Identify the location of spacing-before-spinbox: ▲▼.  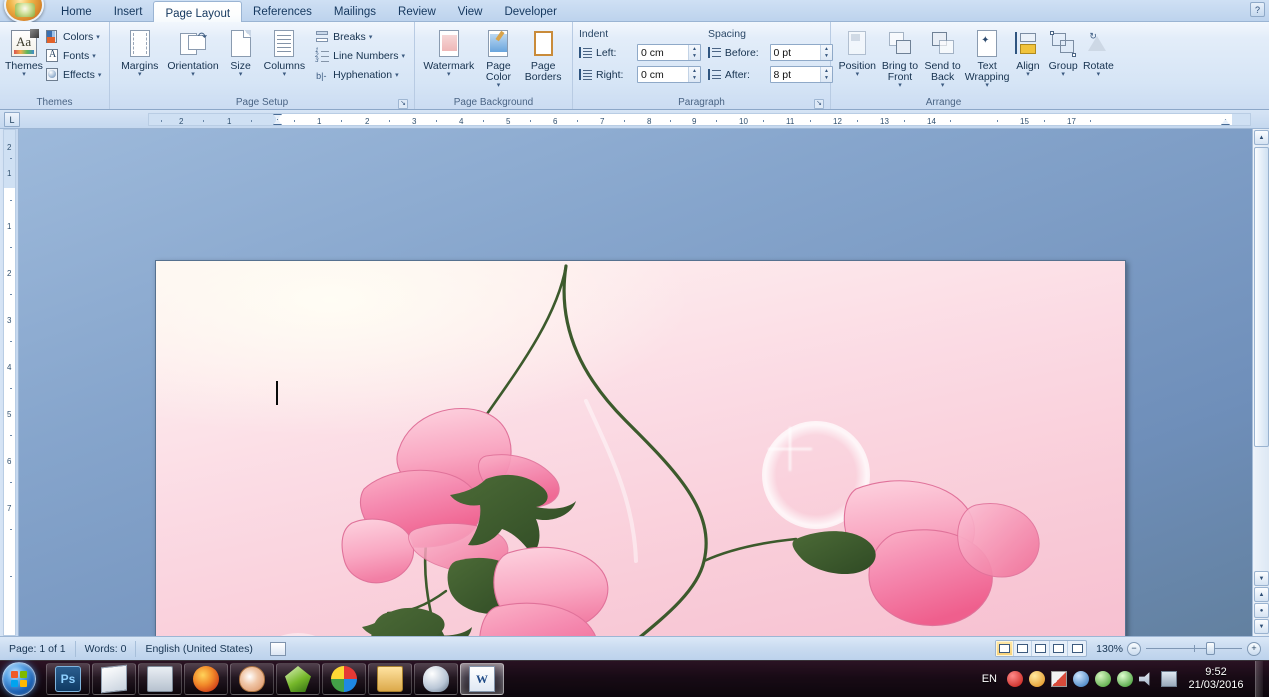
(801, 52).